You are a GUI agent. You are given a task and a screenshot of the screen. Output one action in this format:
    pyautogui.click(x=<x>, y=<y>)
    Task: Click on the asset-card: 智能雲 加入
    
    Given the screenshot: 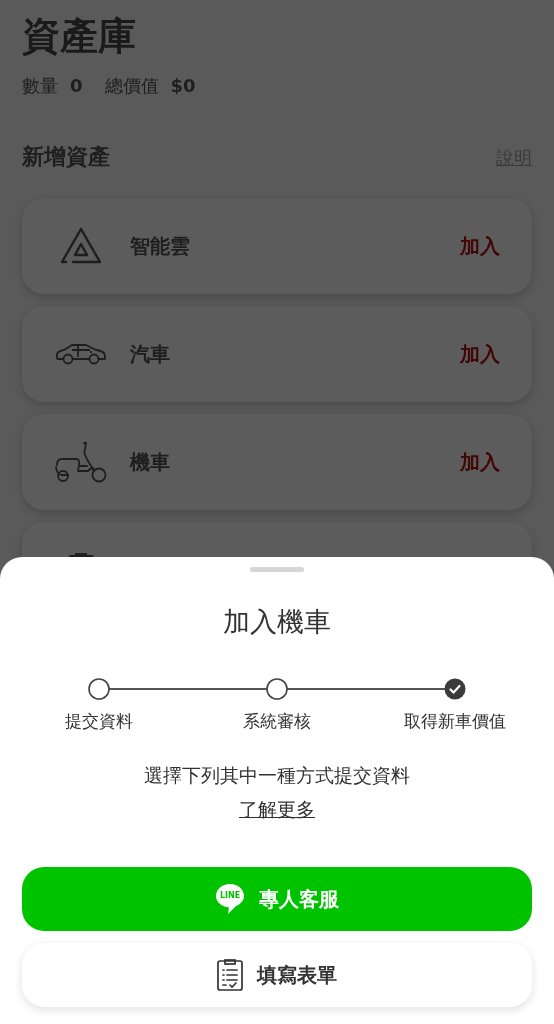 What is the action you would take?
    pyautogui.click(x=277, y=246)
    